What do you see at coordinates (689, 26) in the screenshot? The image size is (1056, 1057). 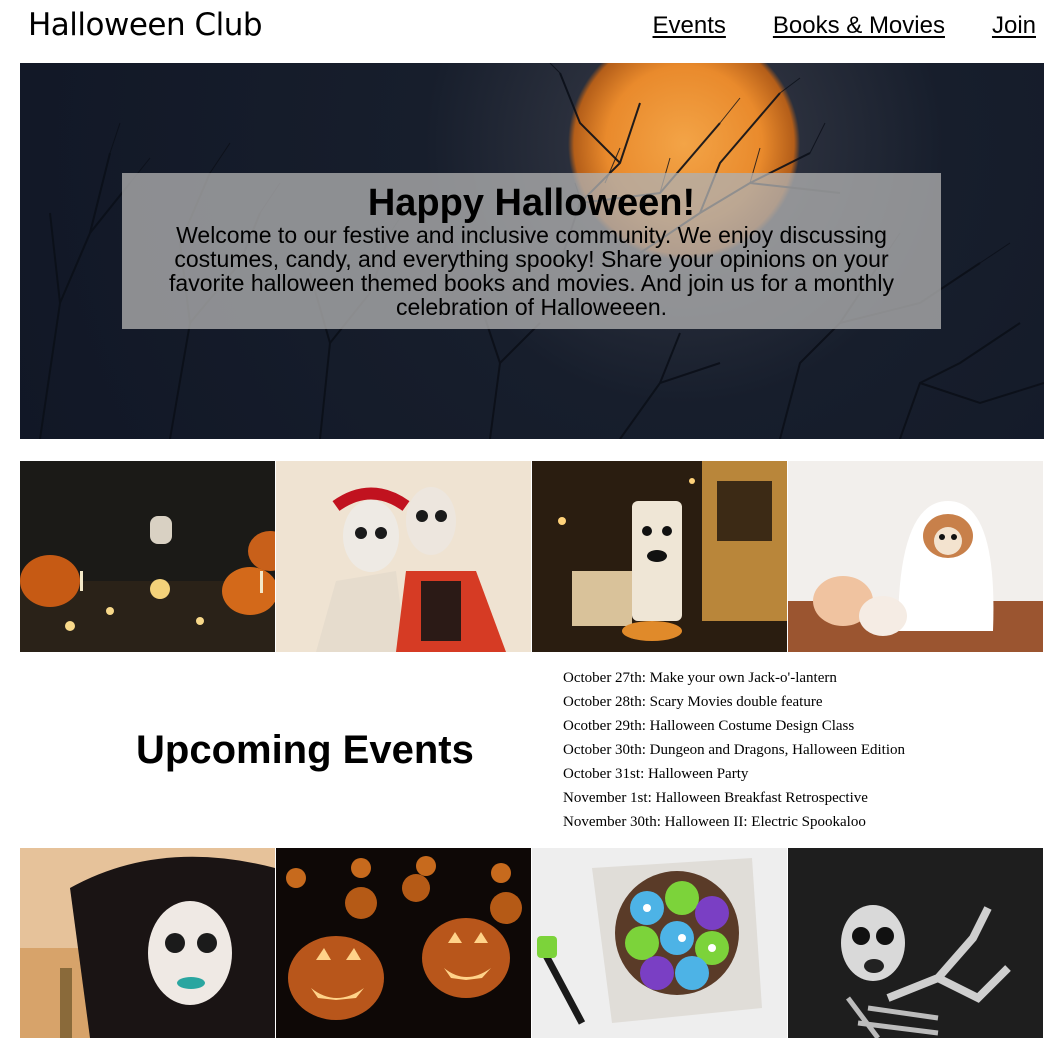 I see `nav-link-events: Events` at bounding box center [689, 26].